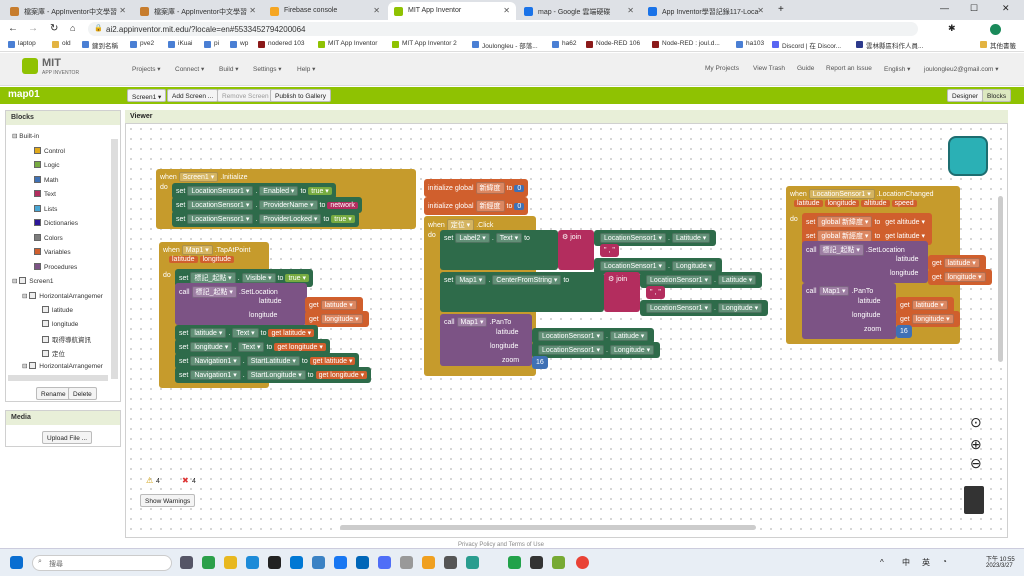  I want to click on drawer-logic: Logic, so click(47, 165).